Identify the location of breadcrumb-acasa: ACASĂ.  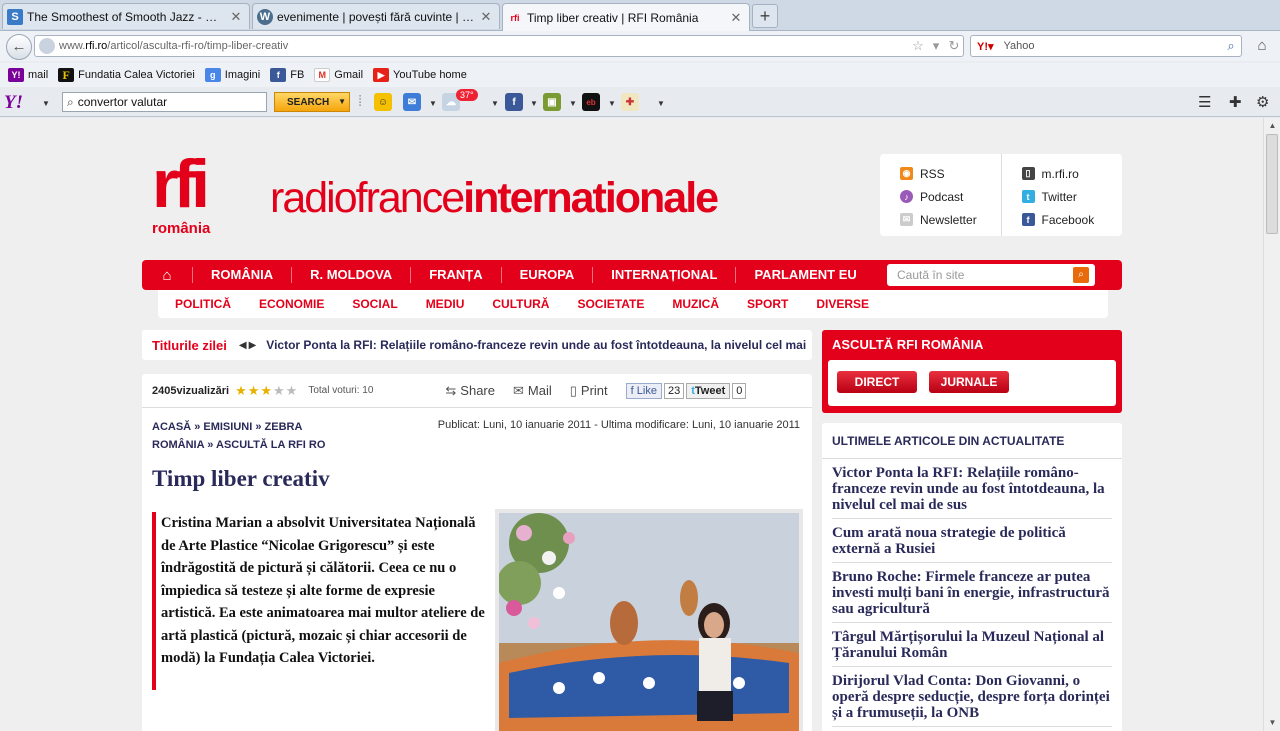
(171, 427).